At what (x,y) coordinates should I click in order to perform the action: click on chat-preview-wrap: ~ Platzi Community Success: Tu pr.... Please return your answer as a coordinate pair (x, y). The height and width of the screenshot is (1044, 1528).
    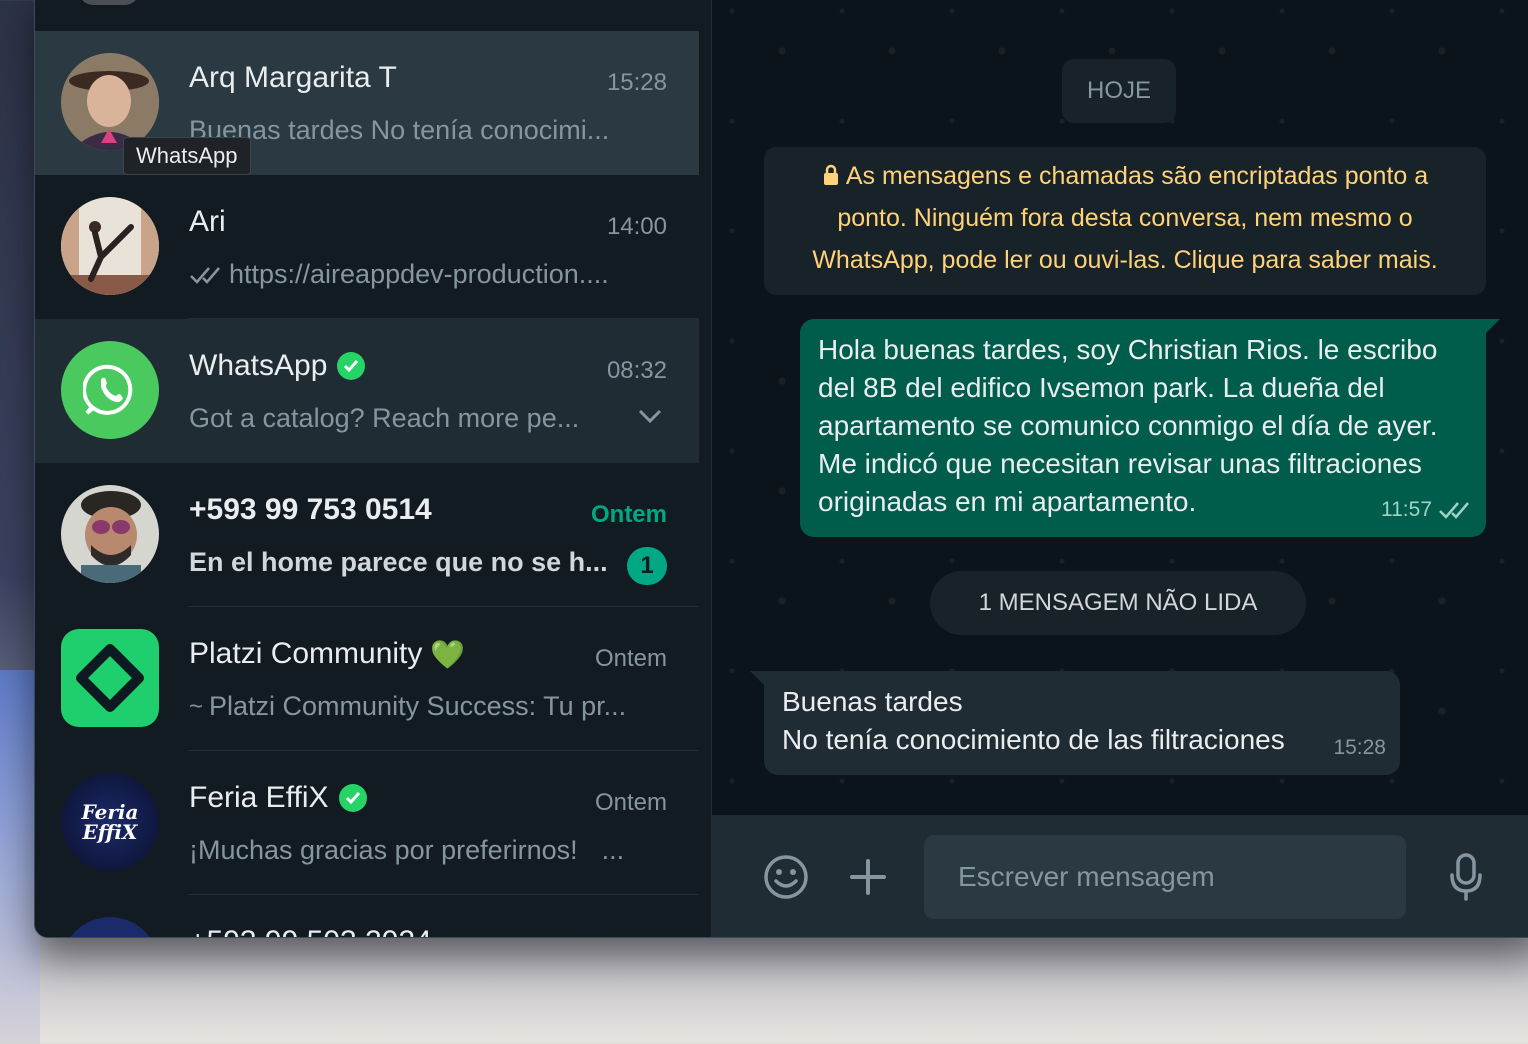
    Looking at the image, I should click on (407, 706).